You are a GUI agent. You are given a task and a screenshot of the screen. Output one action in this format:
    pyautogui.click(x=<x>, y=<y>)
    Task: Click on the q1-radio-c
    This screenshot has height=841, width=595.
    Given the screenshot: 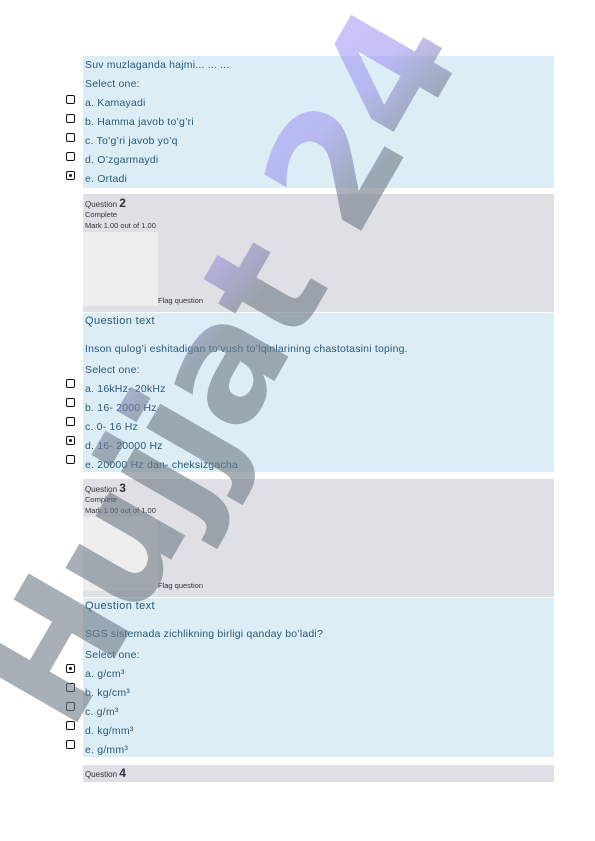 What is the action you would take?
    pyautogui.click(x=70, y=137)
    